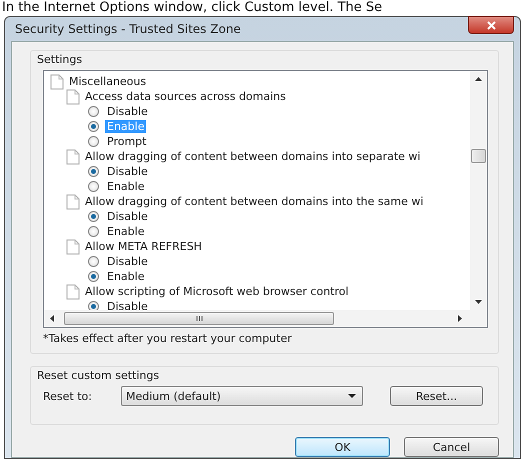 This screenshot has height=460, width=525. I want to click on horizontal-scrollbar, so click(257, 318).